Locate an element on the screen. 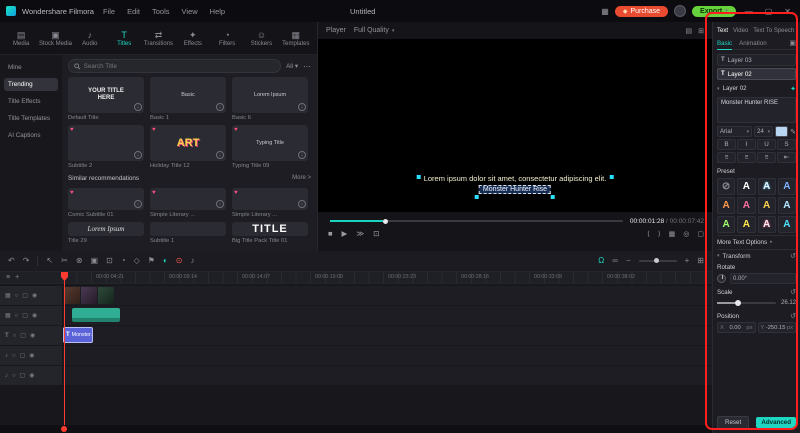 The width and height of the screenshot is (800, 433). scale-slider is located at coordinates (746, 303).